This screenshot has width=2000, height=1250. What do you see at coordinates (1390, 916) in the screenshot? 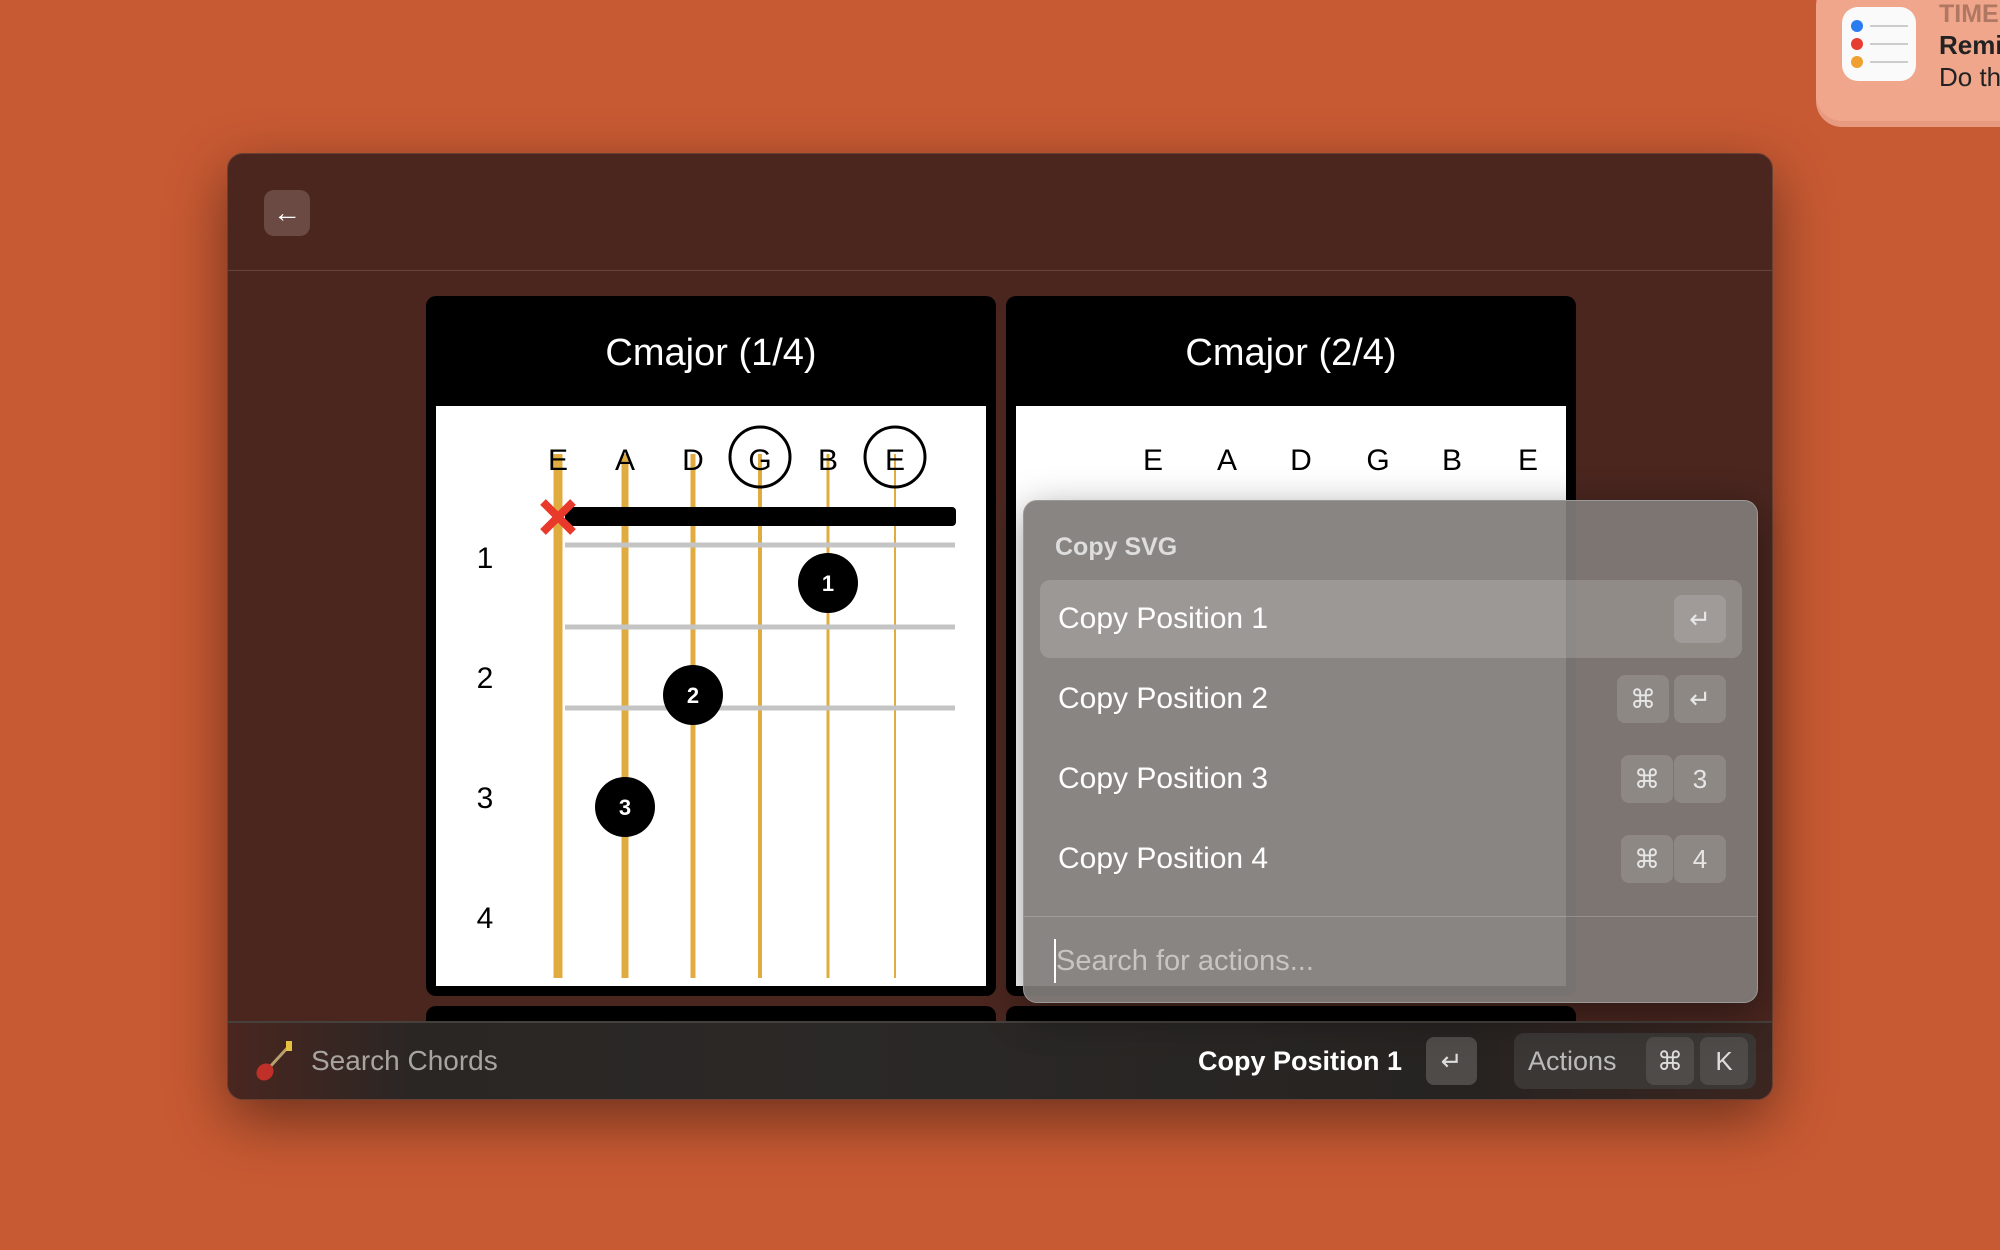
I see `popup-divider` at bounding box center [1390, 916].